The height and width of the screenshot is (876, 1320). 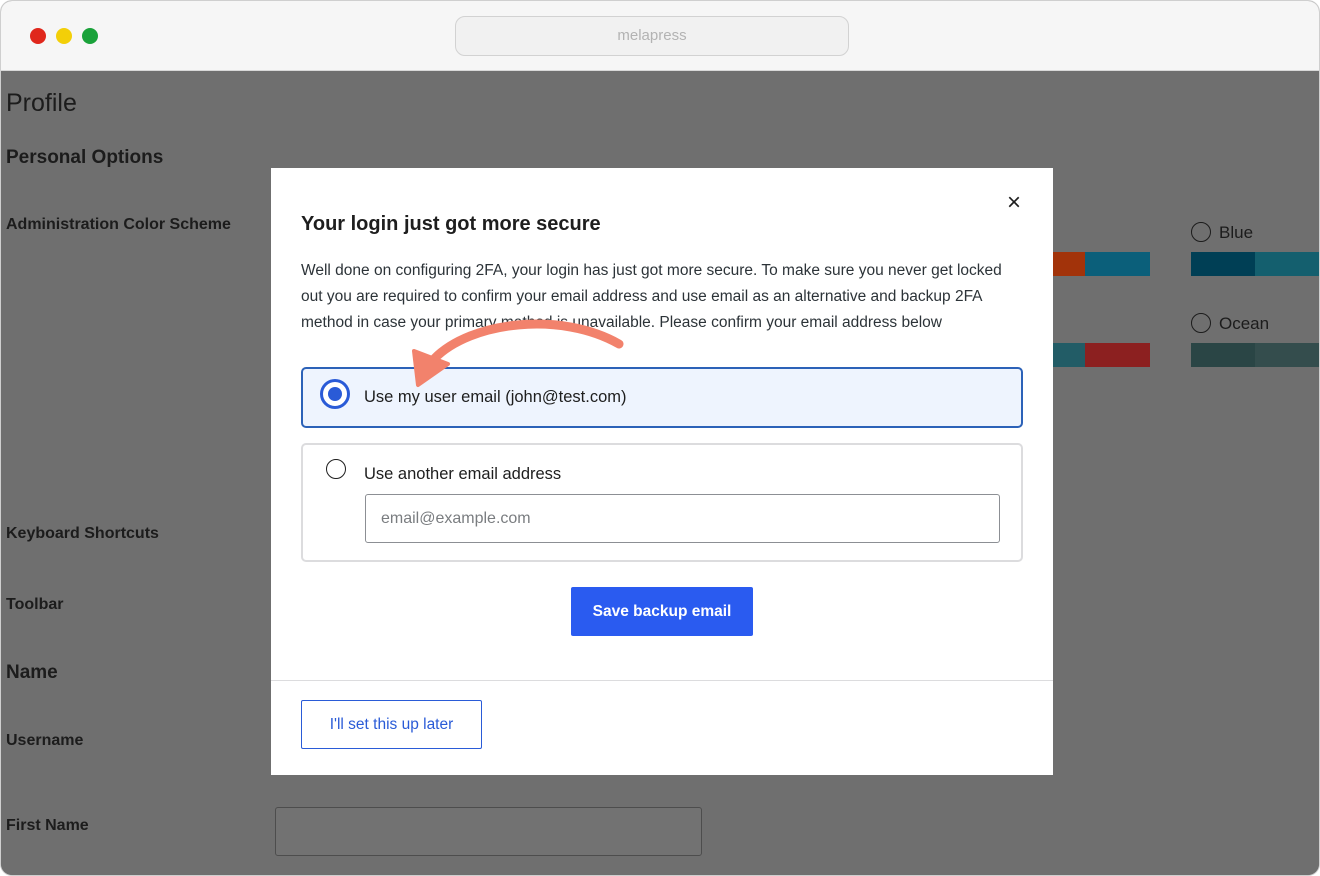 What do you see at coordinates (90, 36) in the screenshot?
I see `zoom-window-button` at bounding box center [90, 36].